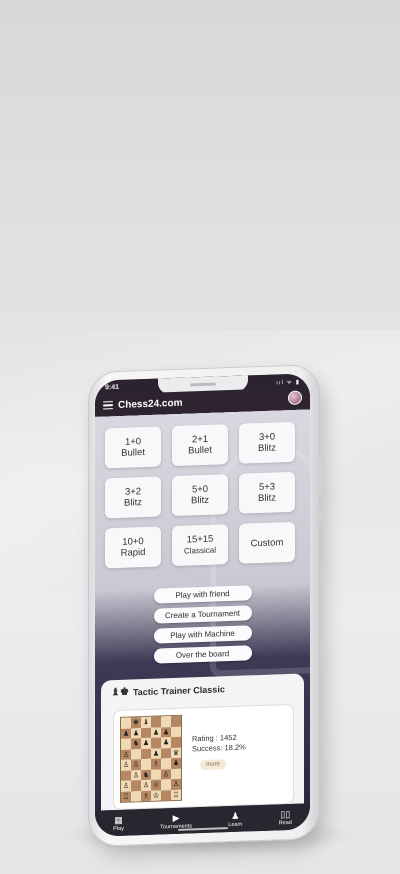 The image size is (400, 874). I want to click on board-icon: ▦, so click(118, 819).